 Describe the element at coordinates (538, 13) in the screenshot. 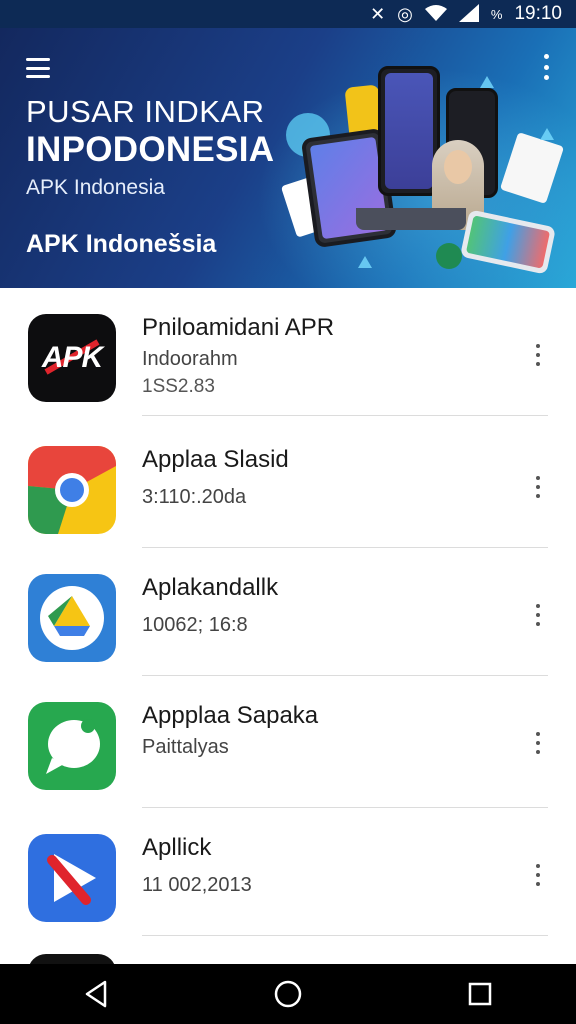

I see `status-time: 19:10` at that location.